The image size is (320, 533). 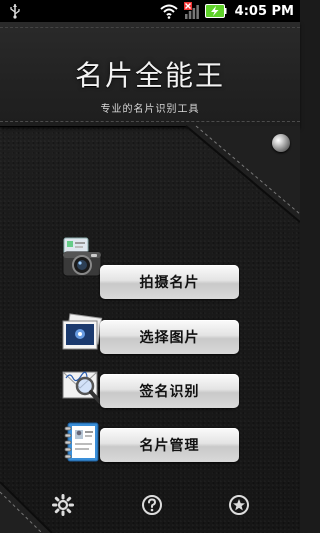 I want to click on camera-icon, so click(x=82, y=257).